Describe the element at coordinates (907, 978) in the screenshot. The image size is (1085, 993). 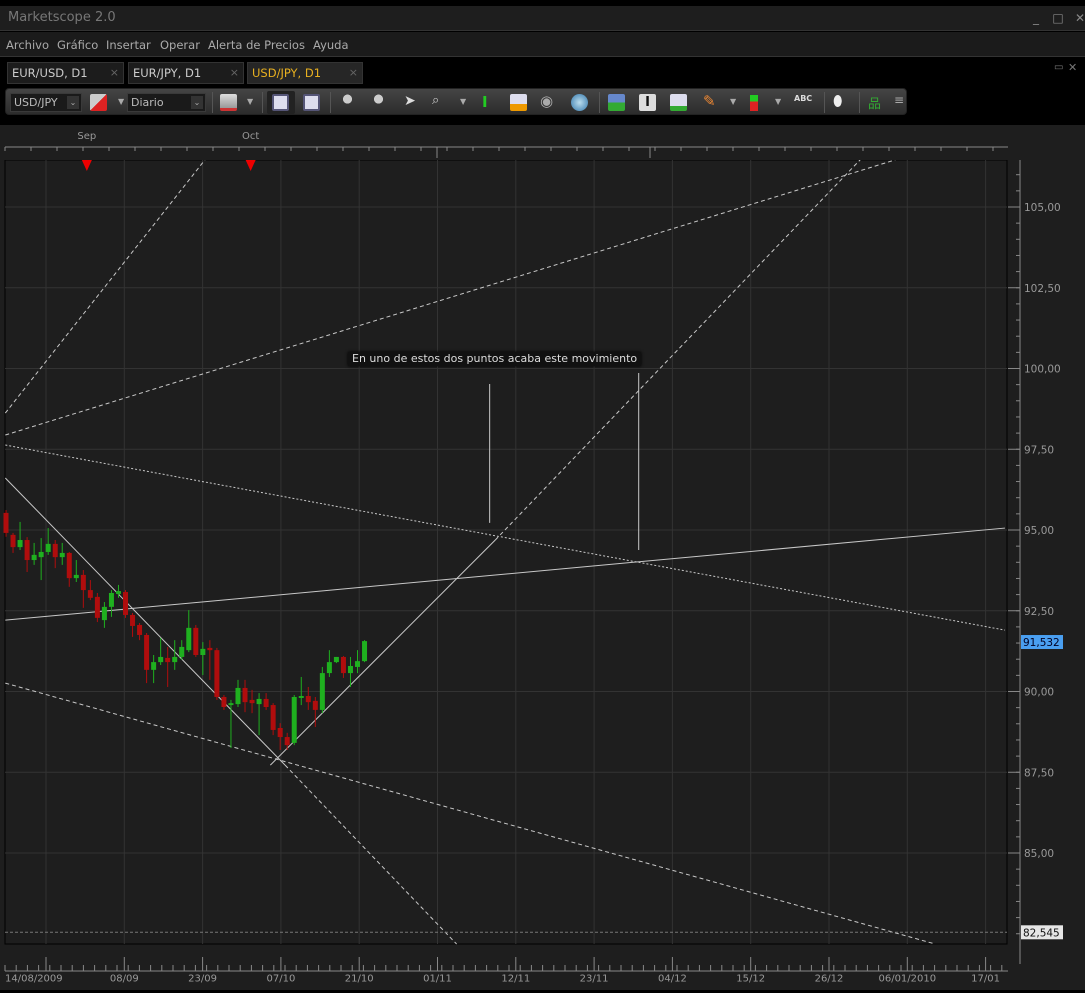
I see `date-label: 06/01/2010` at that location.